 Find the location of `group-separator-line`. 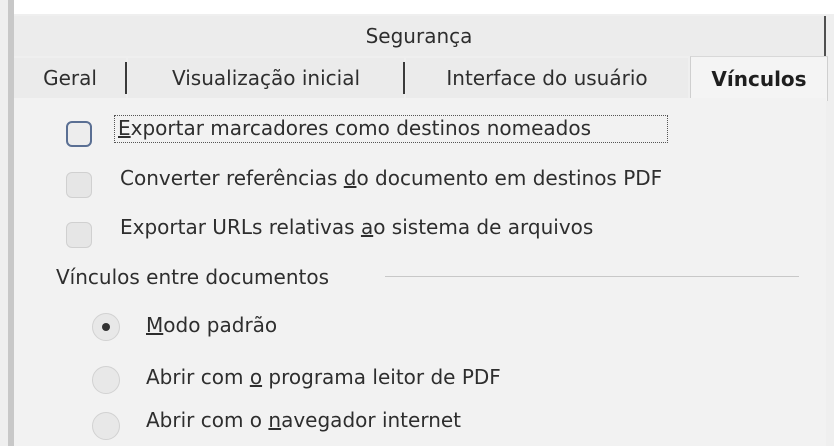

group-separator-line is located at coordinates (592, 276).